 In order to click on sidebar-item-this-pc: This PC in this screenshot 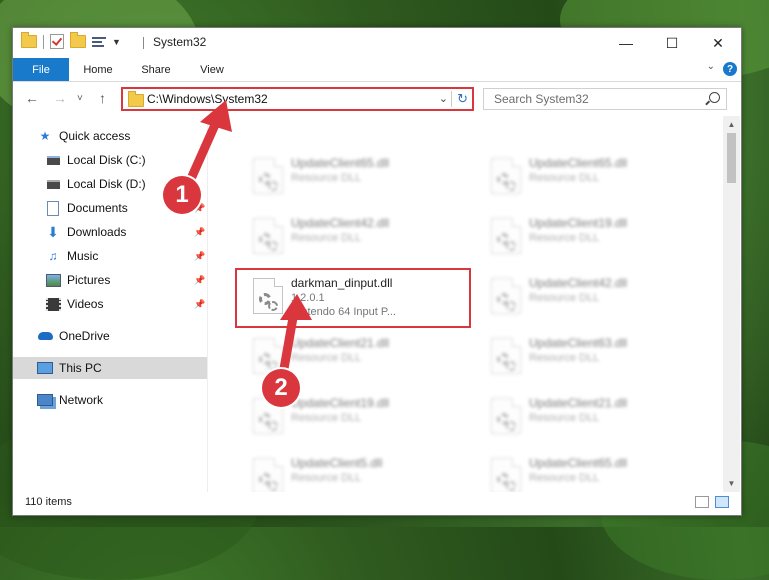, I will do `click(110, 368)`.